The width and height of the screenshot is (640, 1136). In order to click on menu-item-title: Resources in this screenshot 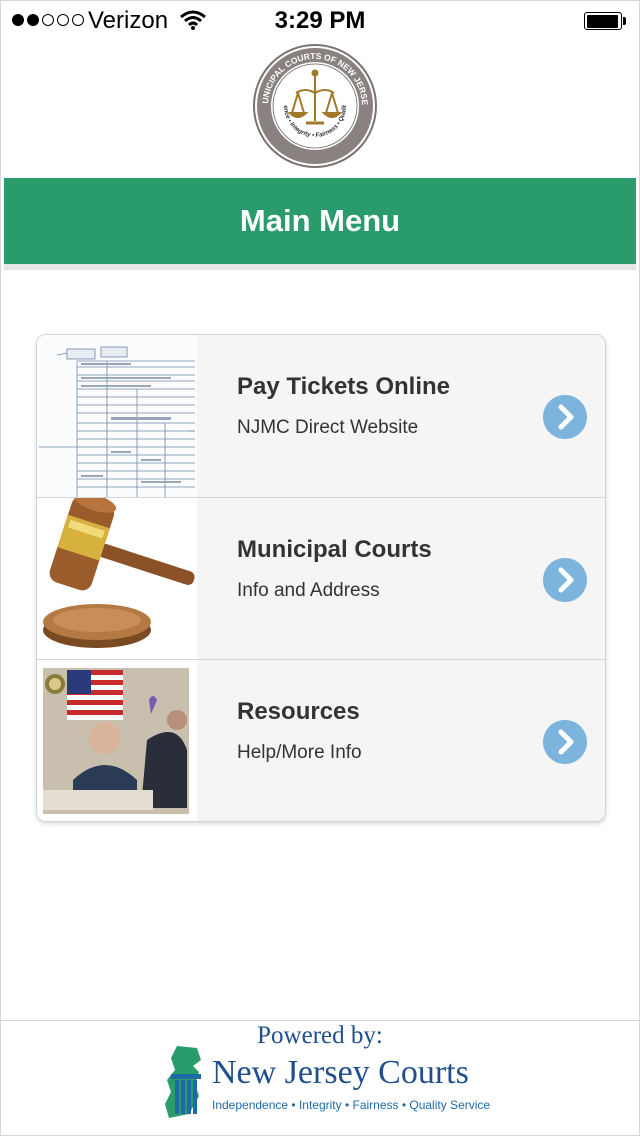, I will do `click(298, 711)`.